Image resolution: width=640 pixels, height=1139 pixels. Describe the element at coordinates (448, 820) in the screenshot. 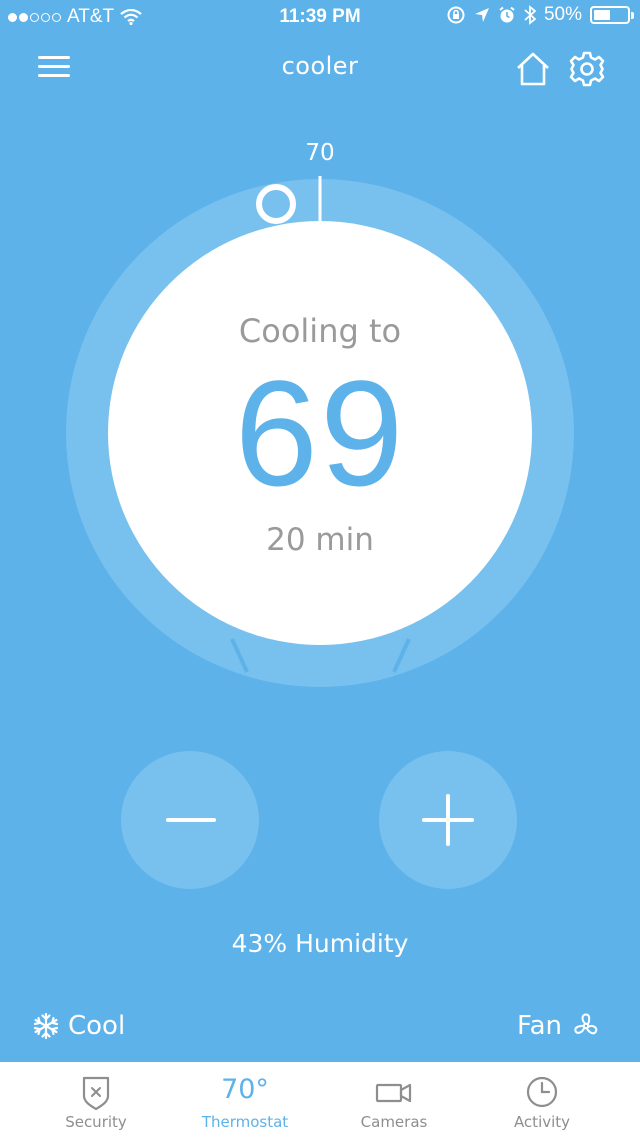

I see `increase-temperature-button` at that location.